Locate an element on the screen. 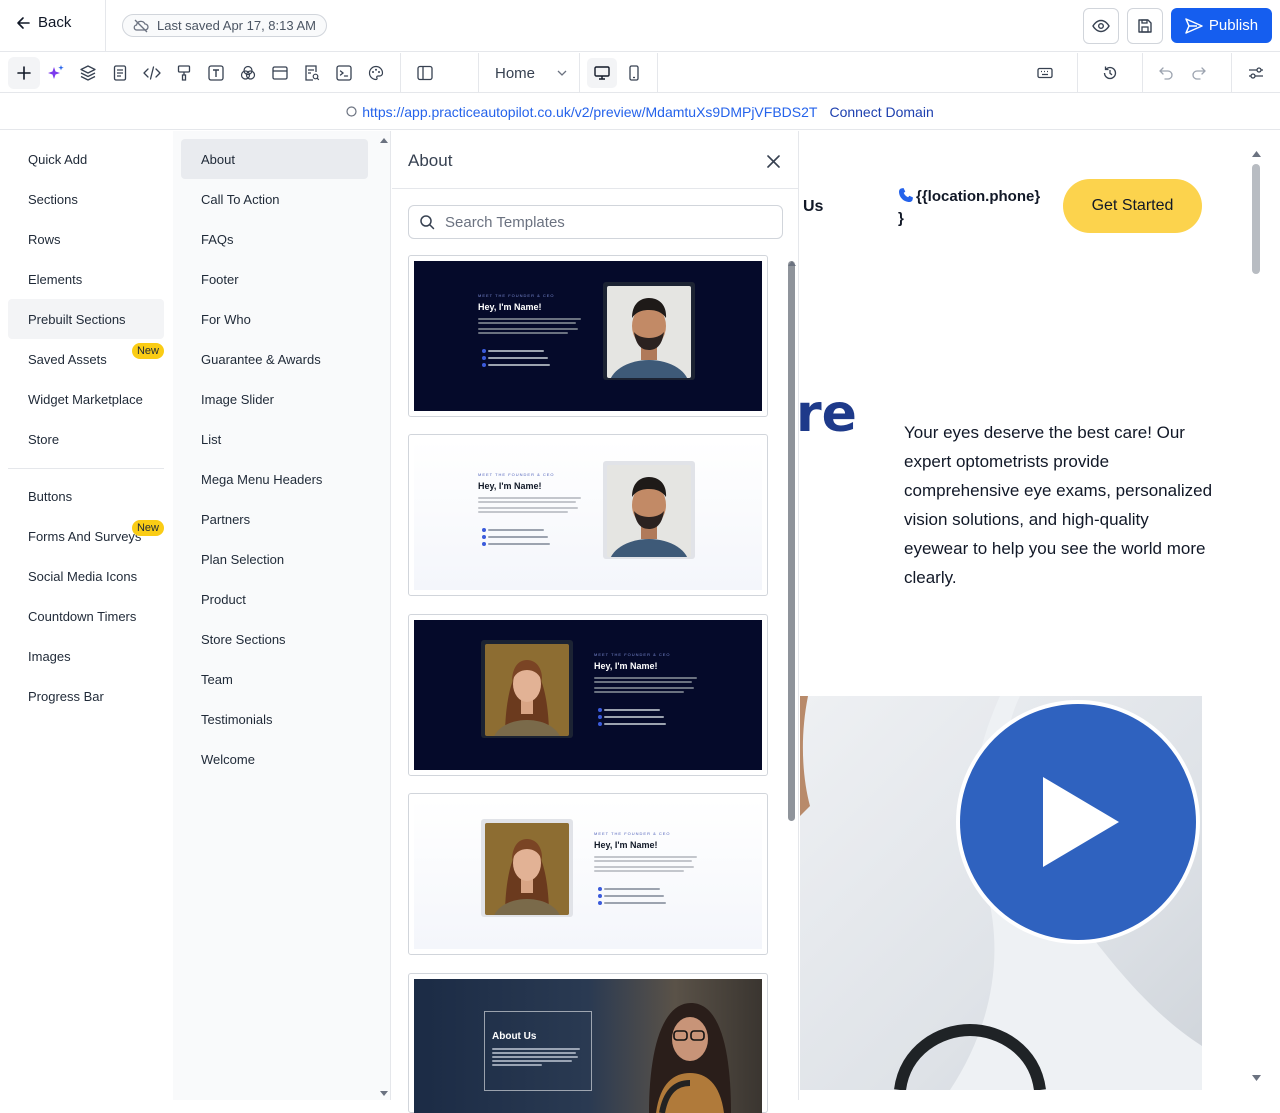  subcategory-list: List is located at coordinates (274, 439).